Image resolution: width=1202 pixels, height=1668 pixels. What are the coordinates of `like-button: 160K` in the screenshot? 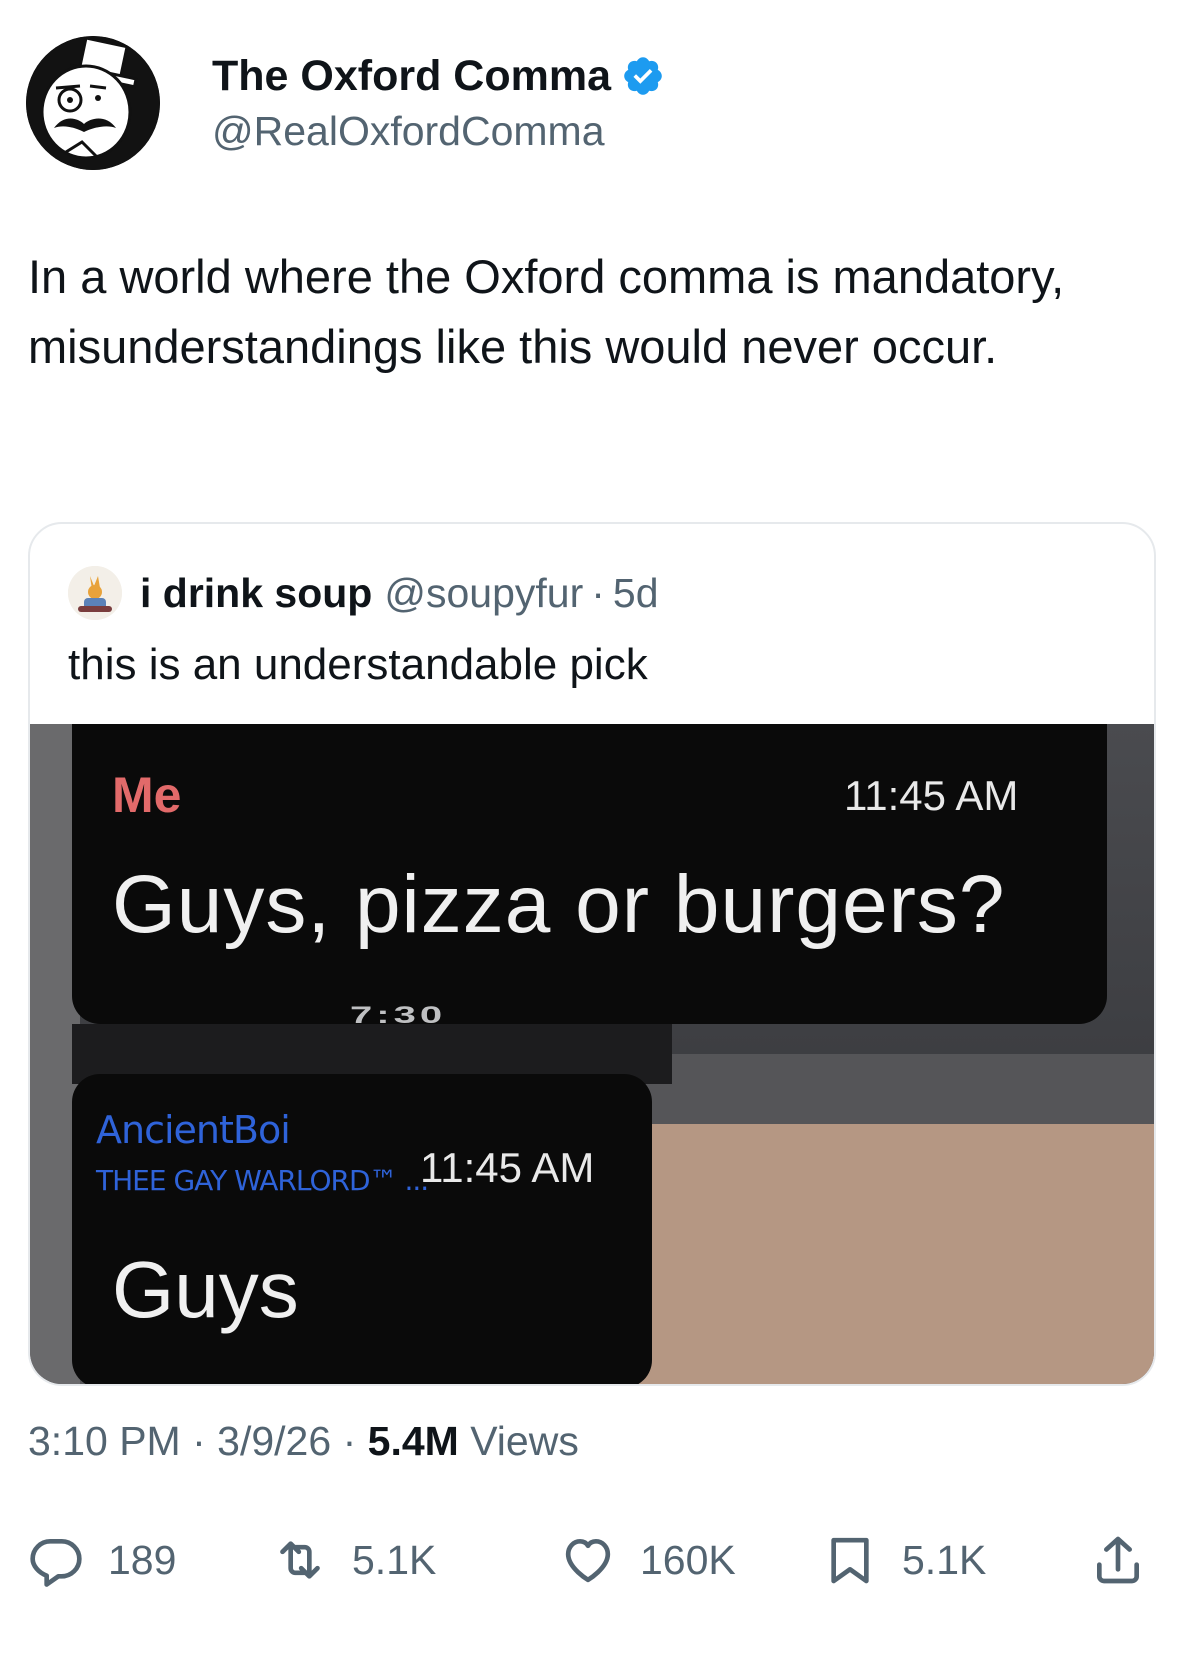 It's located at (648, 1560).